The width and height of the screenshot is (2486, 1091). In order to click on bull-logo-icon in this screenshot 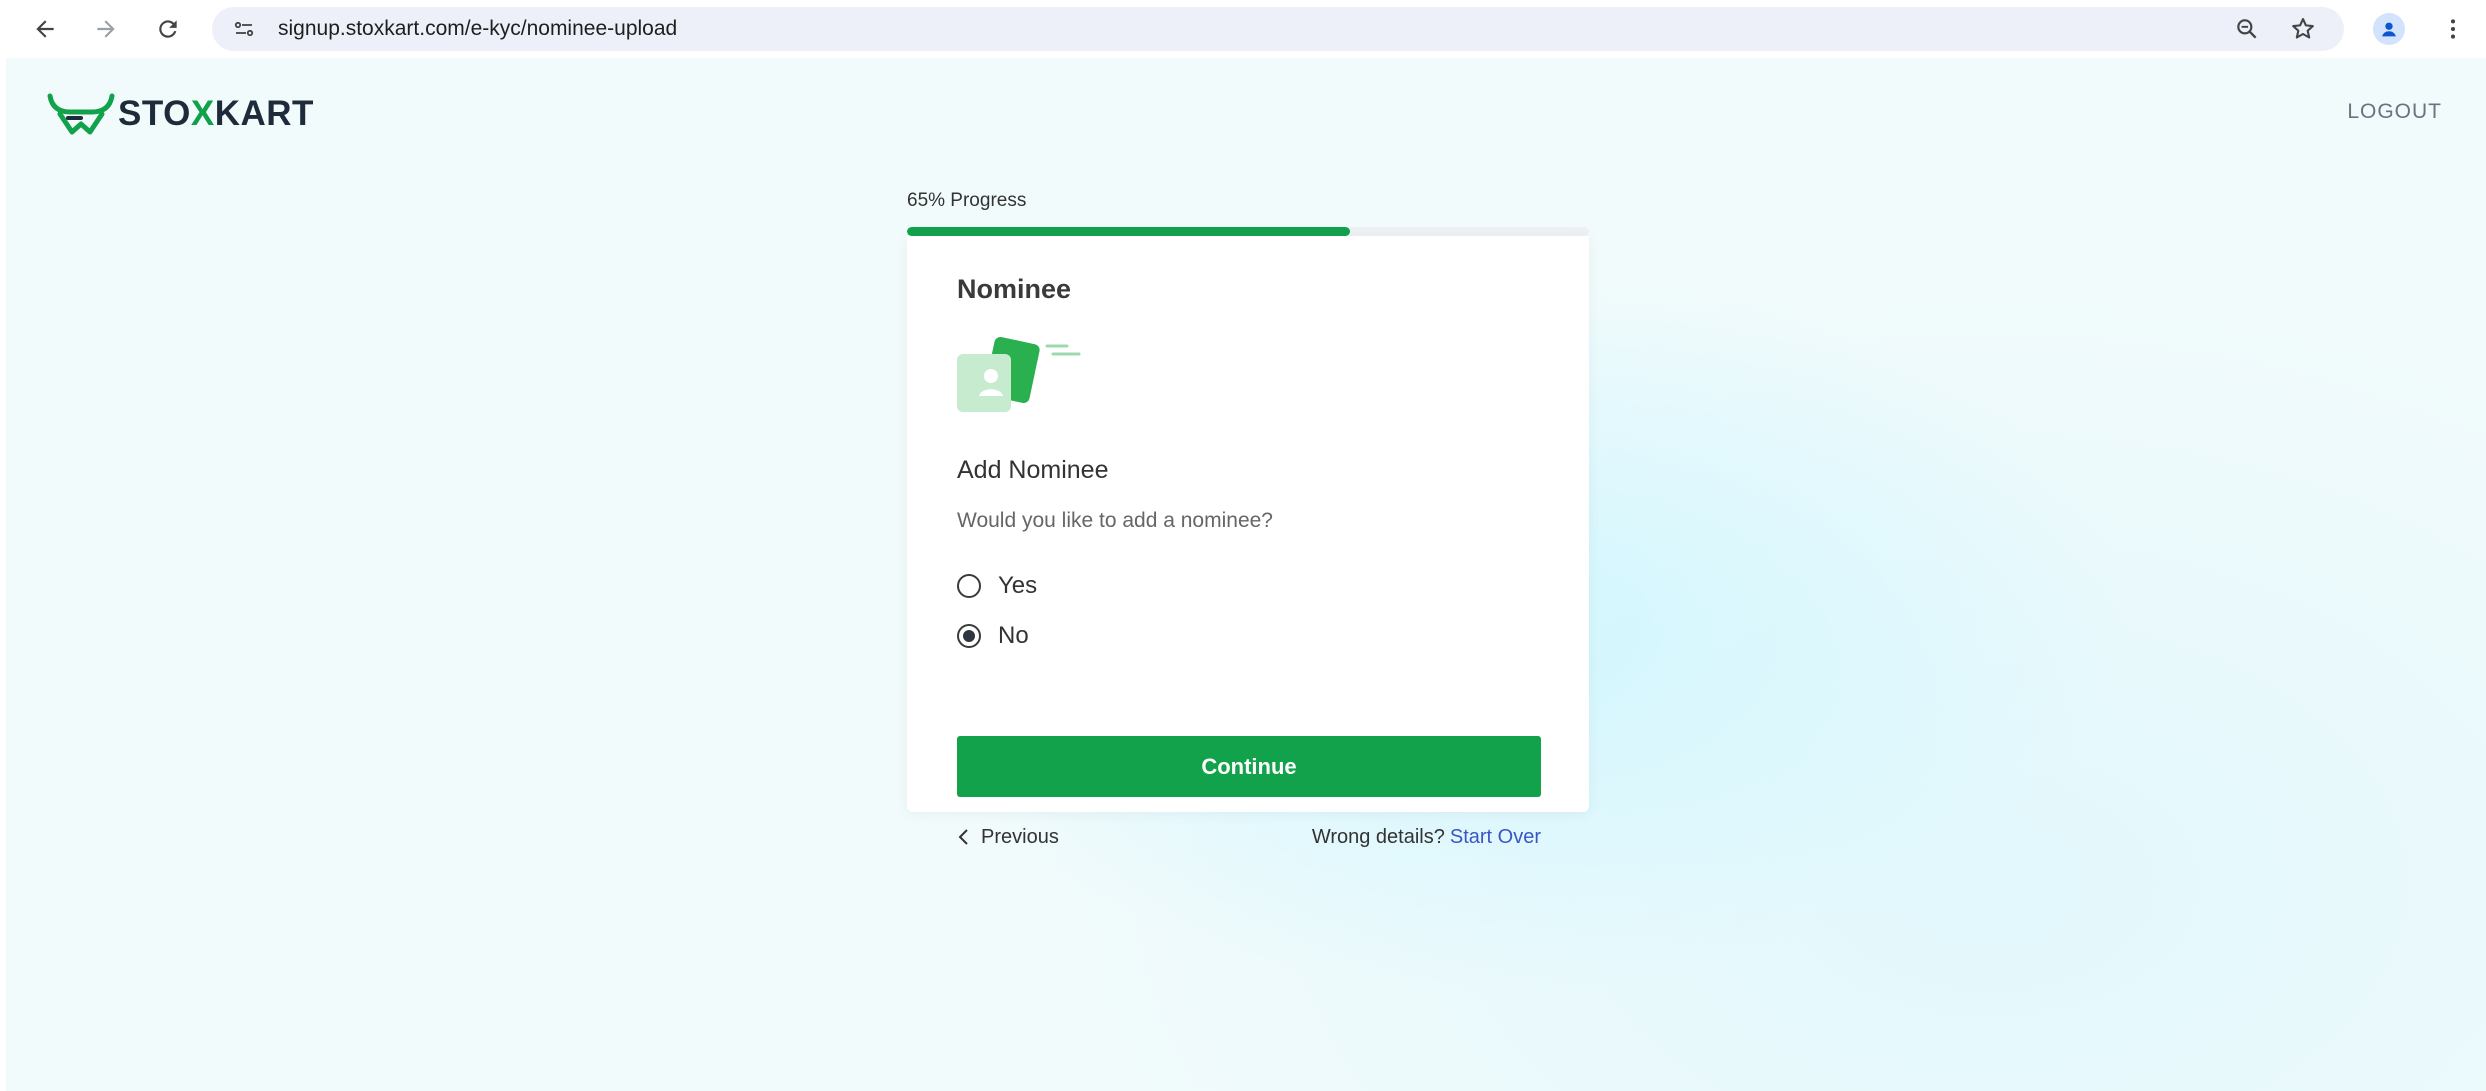, I will do `click(81, 114)`.